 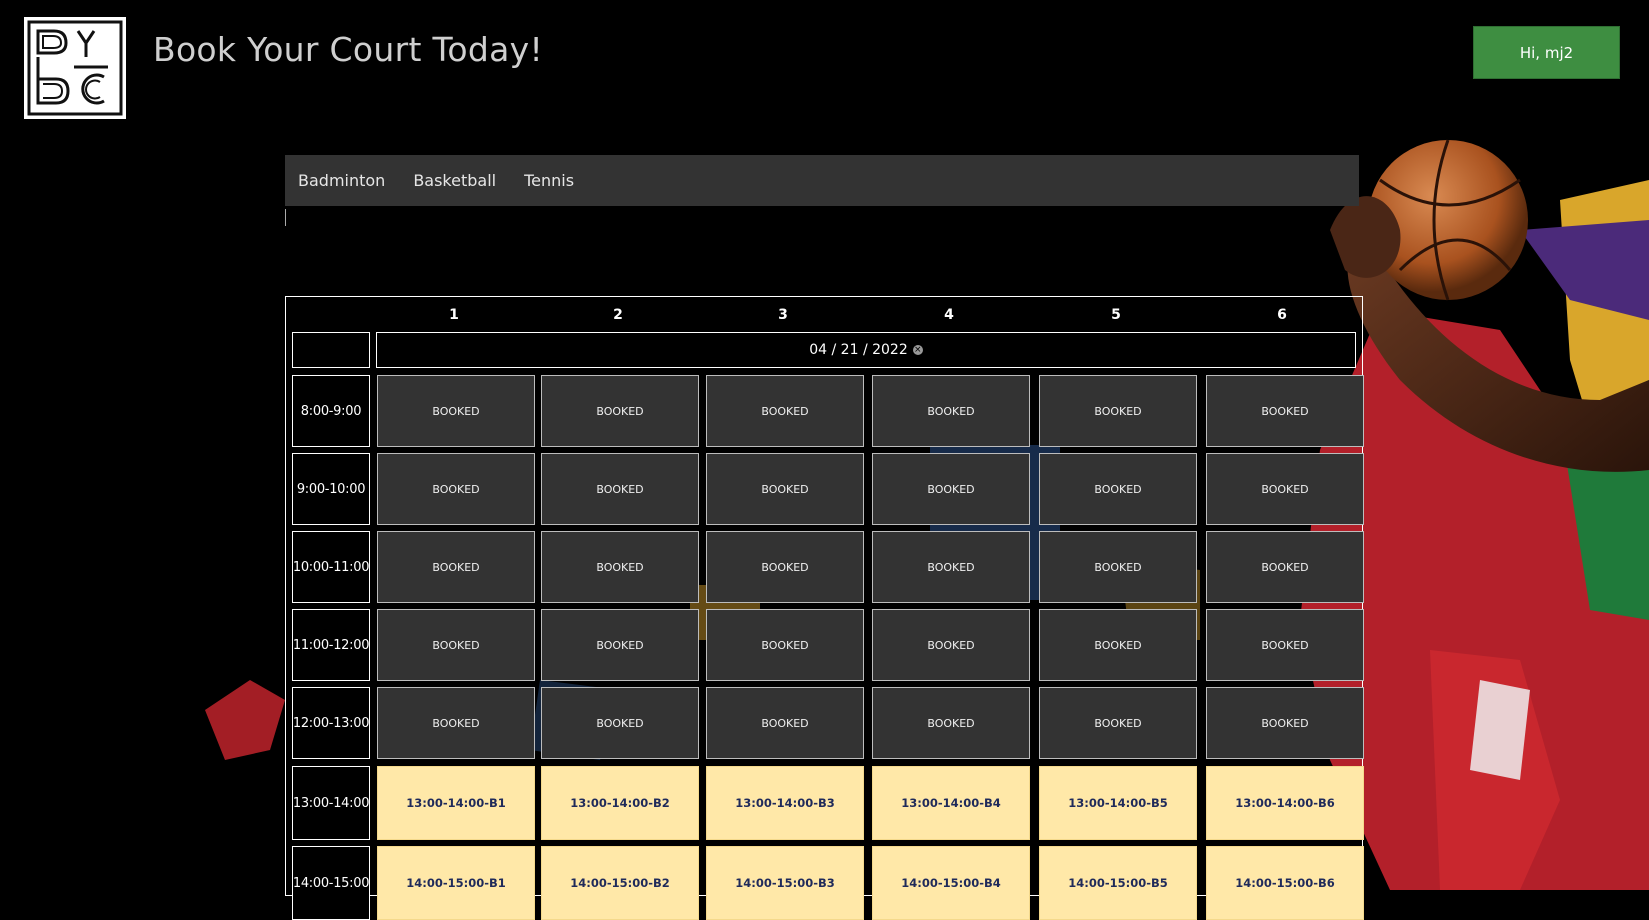 I want to click on date-picker: 04 / 21 / 2022 ×, so click(x=866, y=350).